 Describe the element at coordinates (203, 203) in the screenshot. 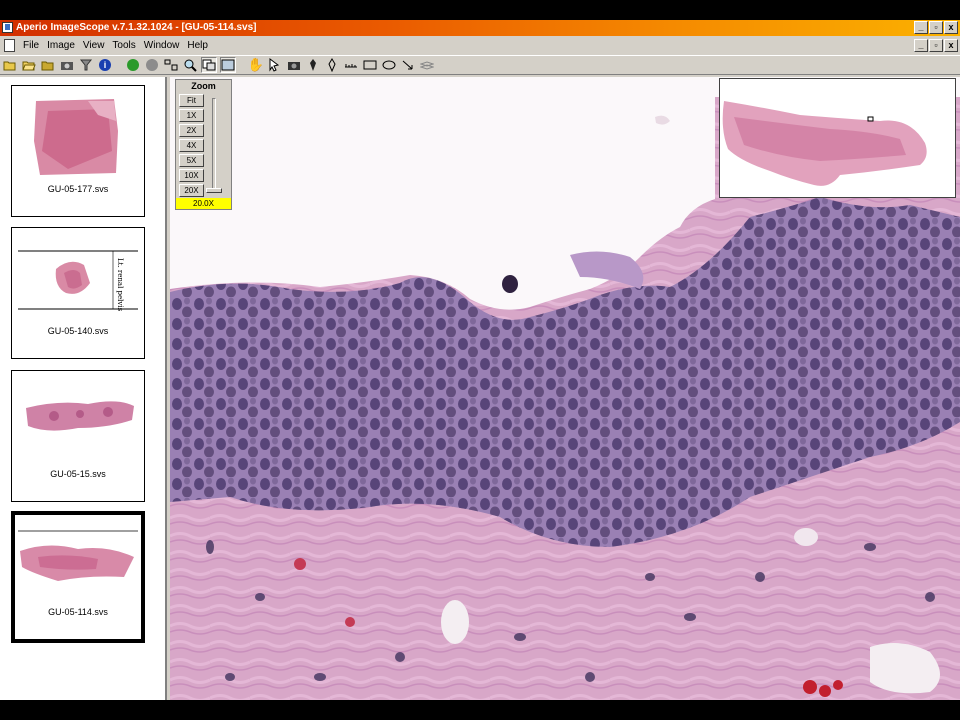

I see `zoom-level-readout: 20.0X` at that location.